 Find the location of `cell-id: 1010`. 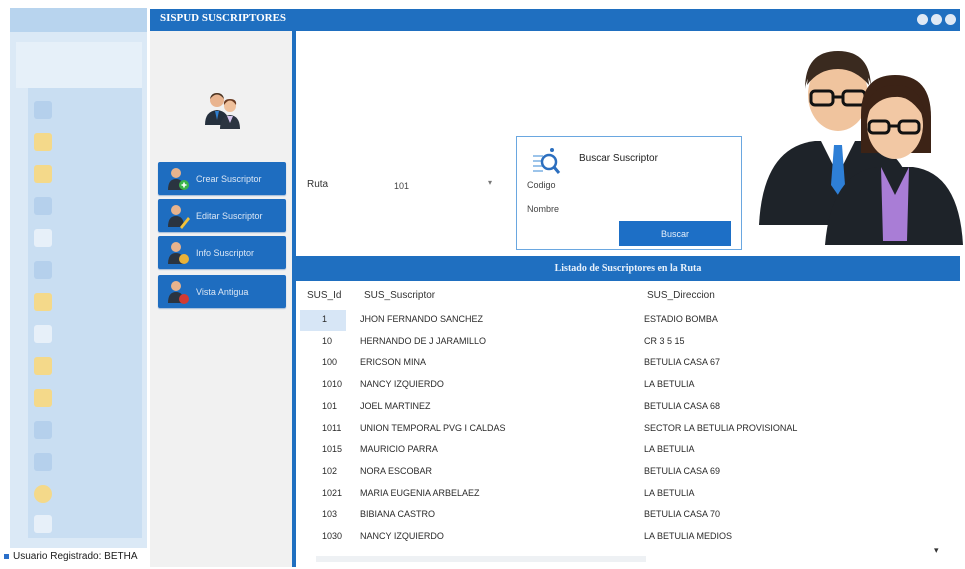

cell-id: 1010 is located at coordinates (332, 384).